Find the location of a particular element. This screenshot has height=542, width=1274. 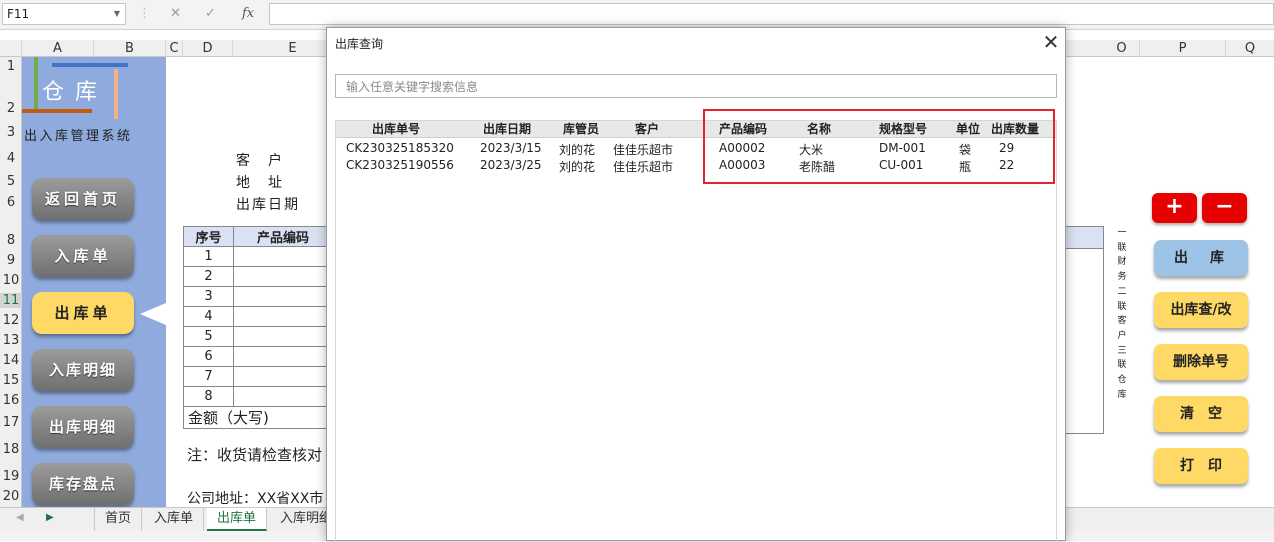

code-header: 产品编码 is located at coordinates (283, 236).